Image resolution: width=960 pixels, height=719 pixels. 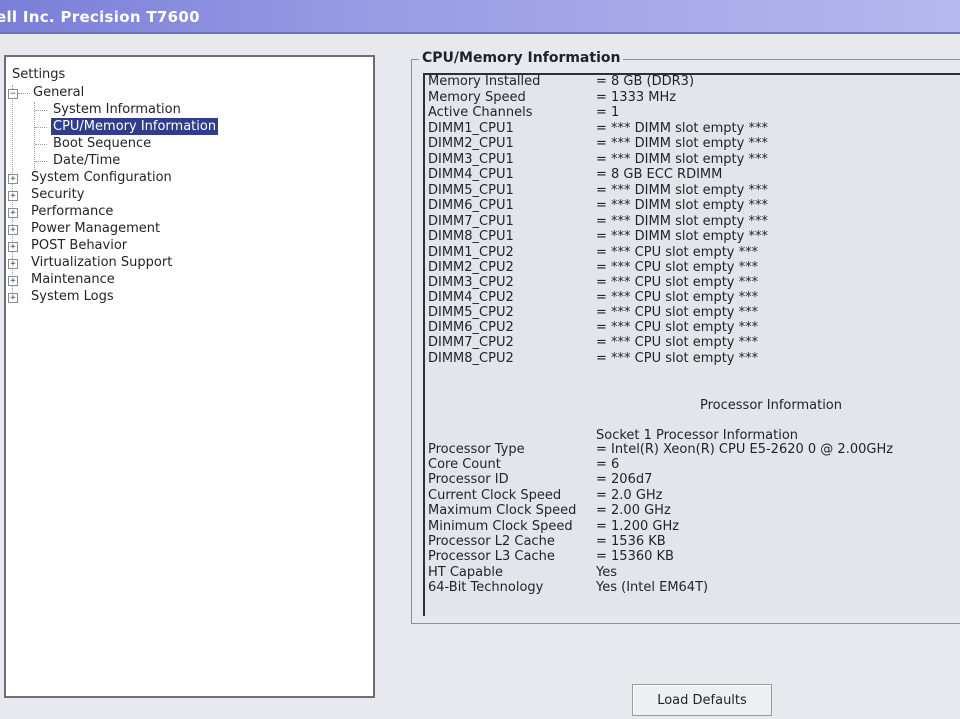 I want to click on dimm-label: DIMM5_CPU1, so click(x=471, y=190).